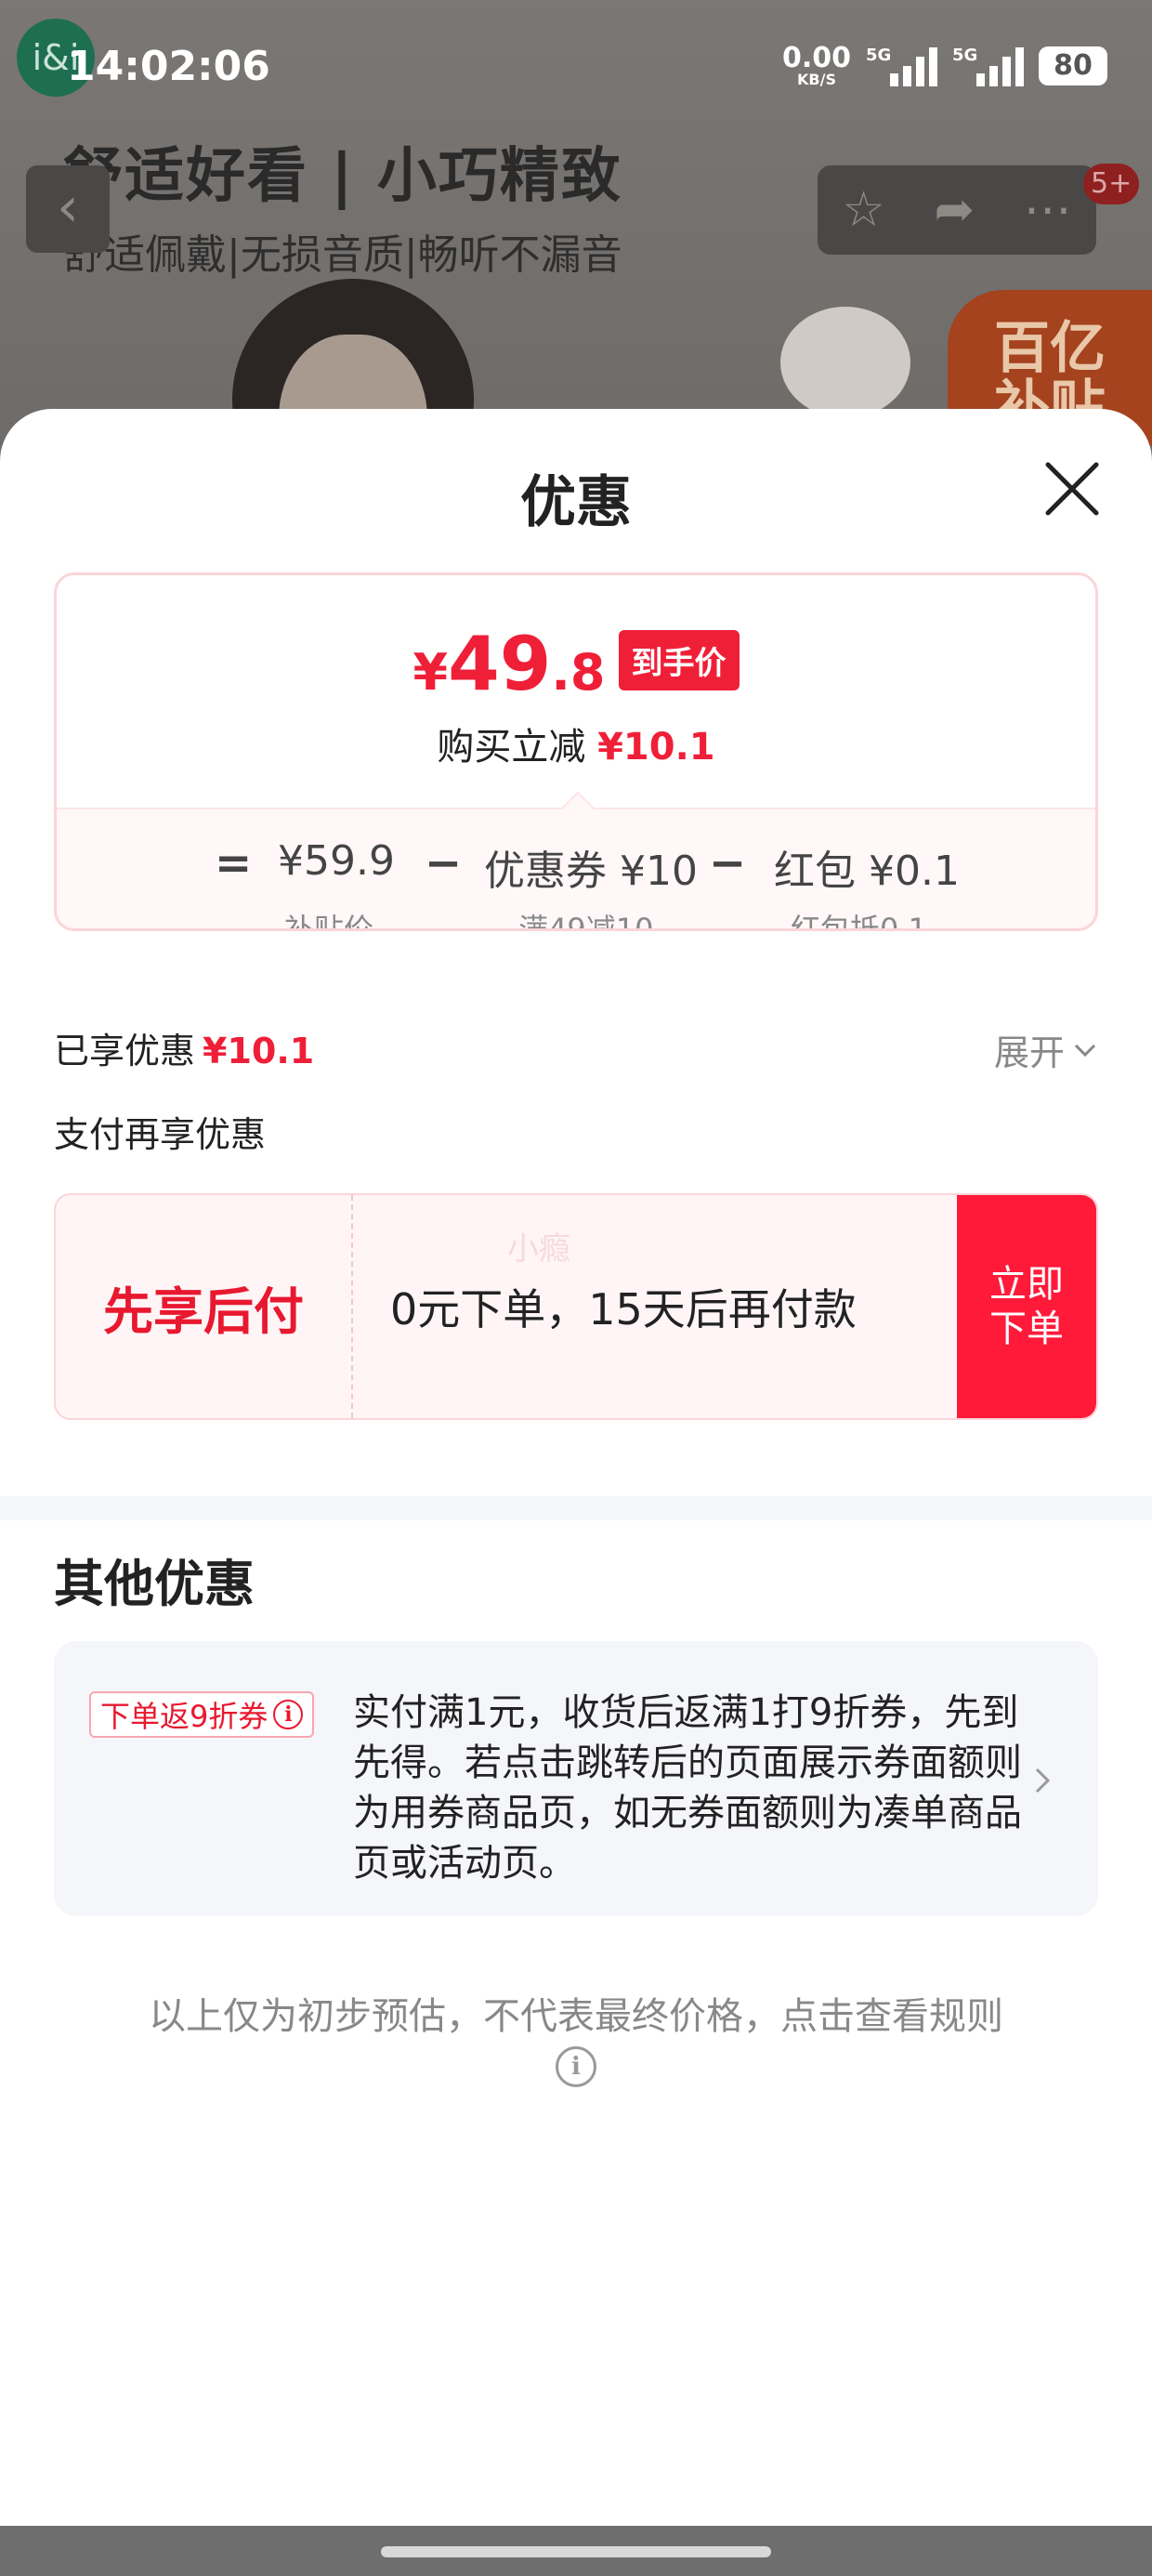 The image size is (1152, 2576). I want to click on rebate-coupon-chip: 下单返9折券 i, so click(202, 1714).